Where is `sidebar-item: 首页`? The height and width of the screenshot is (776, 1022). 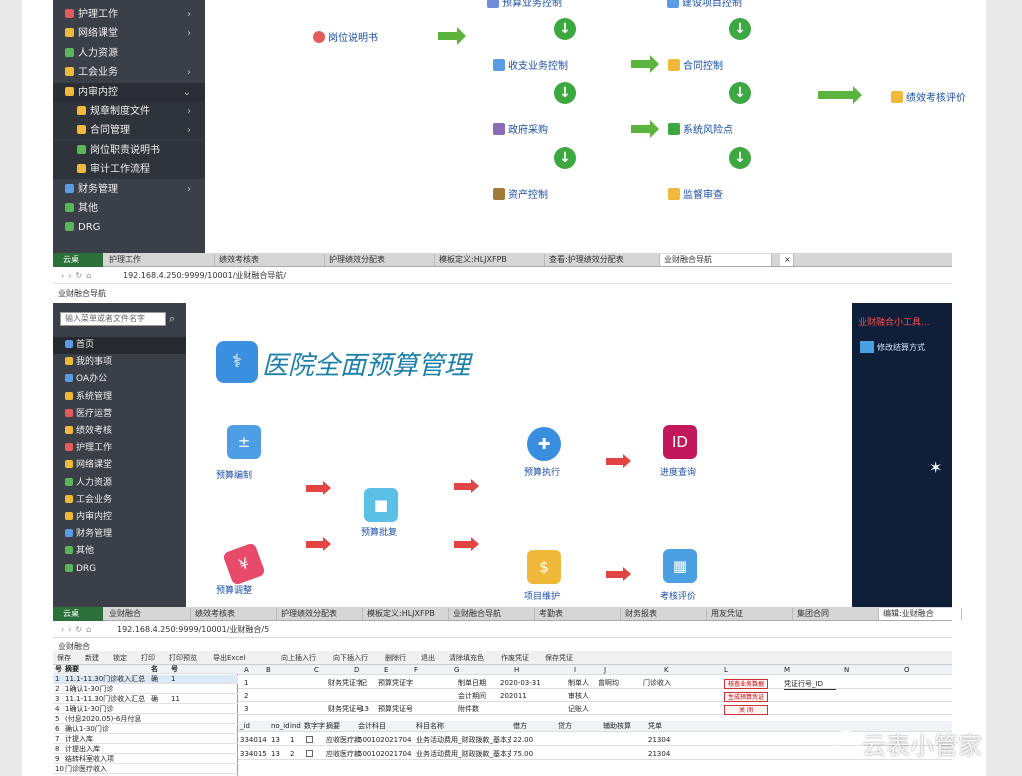
sidebar-item: 首页 is located at coordinates (119, 345).